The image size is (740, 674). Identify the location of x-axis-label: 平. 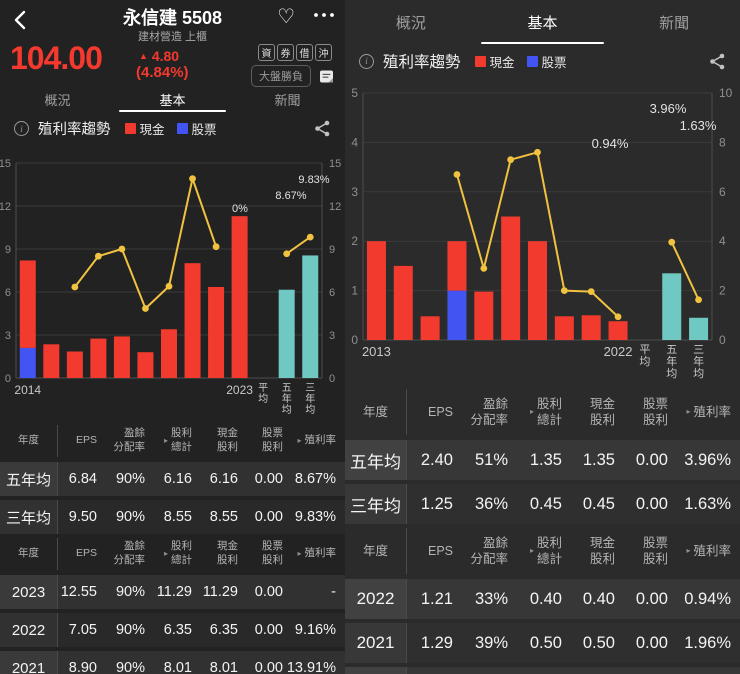
(644, 350).